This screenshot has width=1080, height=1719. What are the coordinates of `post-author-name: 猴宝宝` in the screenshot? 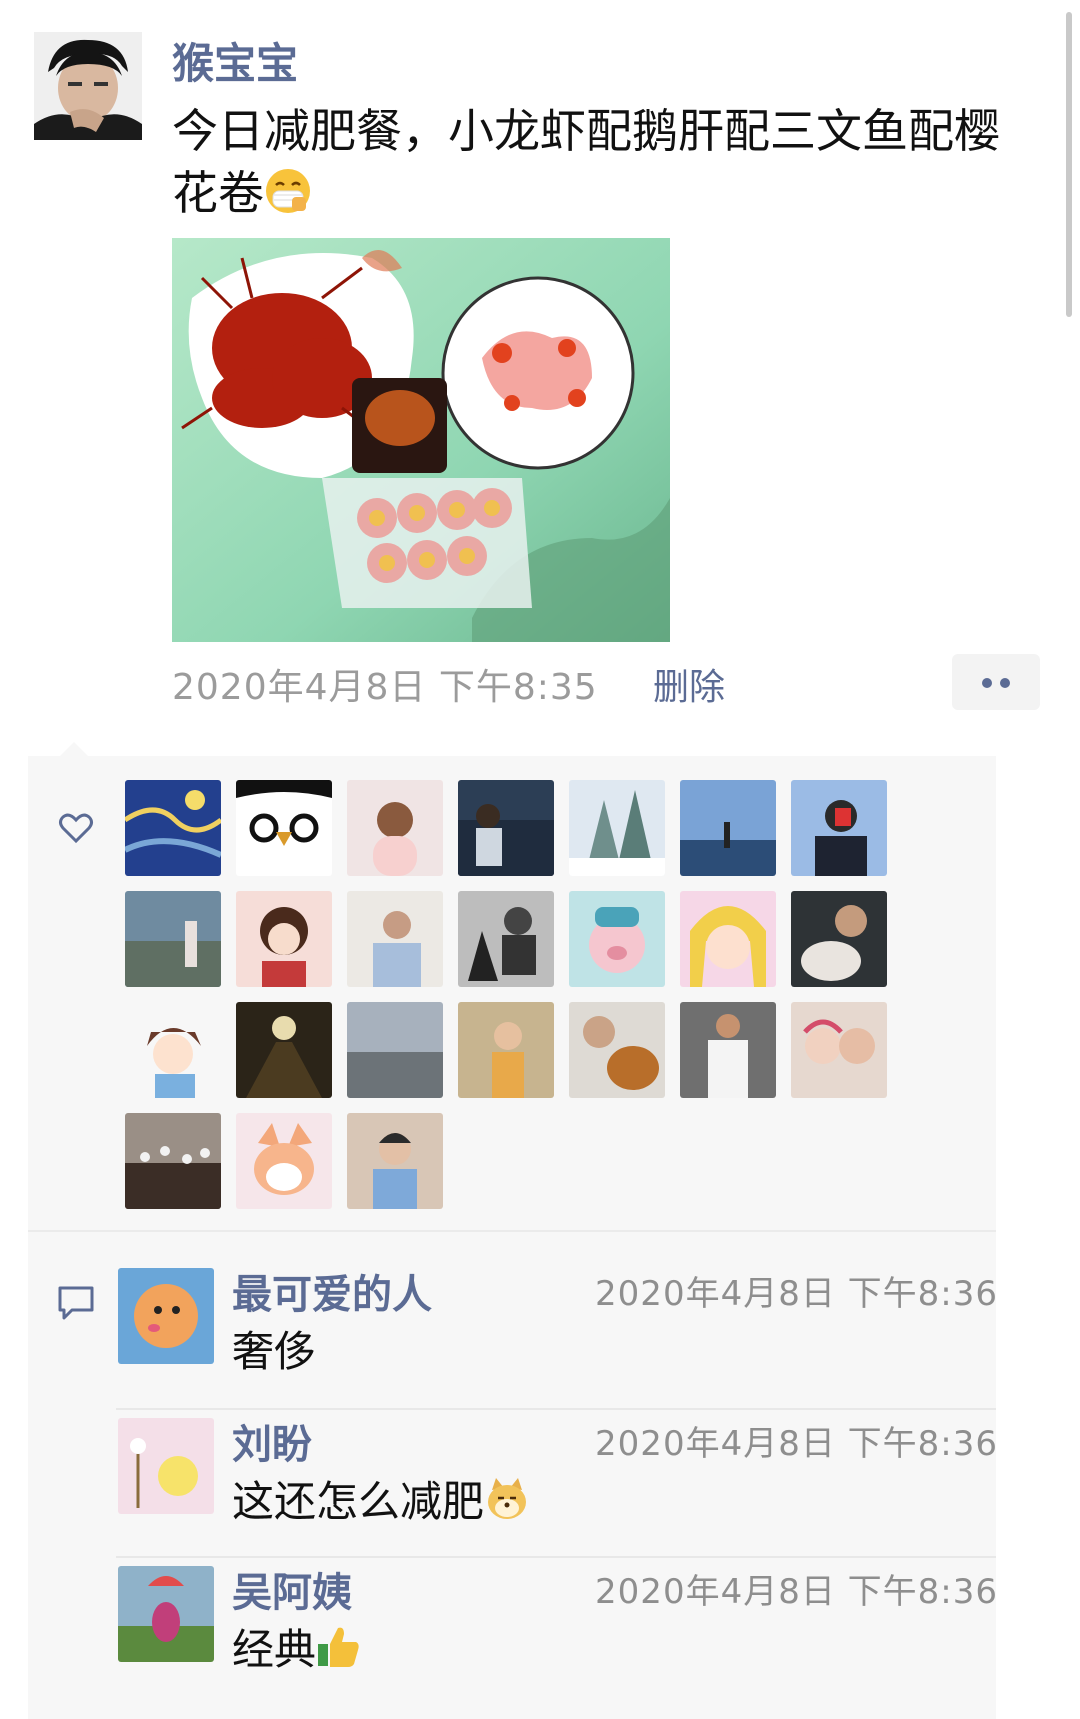 It's located at (235, 60).